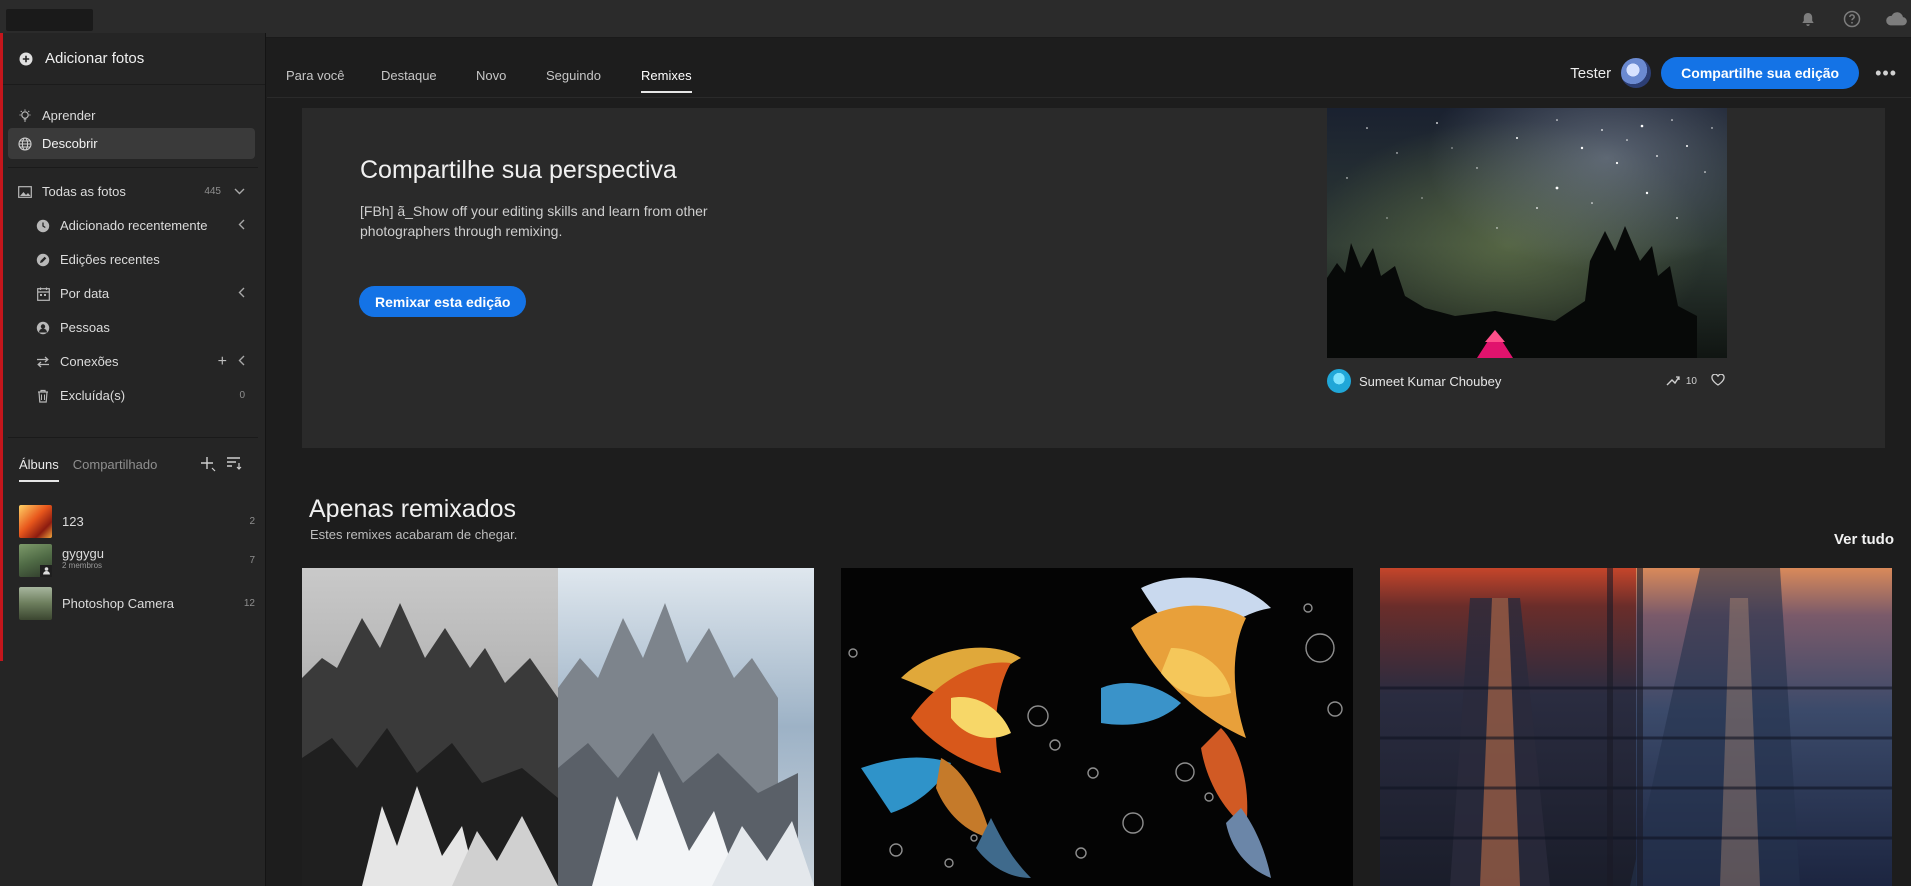 The image size is (1911, 886). What do you see at coordinates (666, 80) in the screenshot?
I see `tab-remixes: Remixes` at bounding box center [666, 80].